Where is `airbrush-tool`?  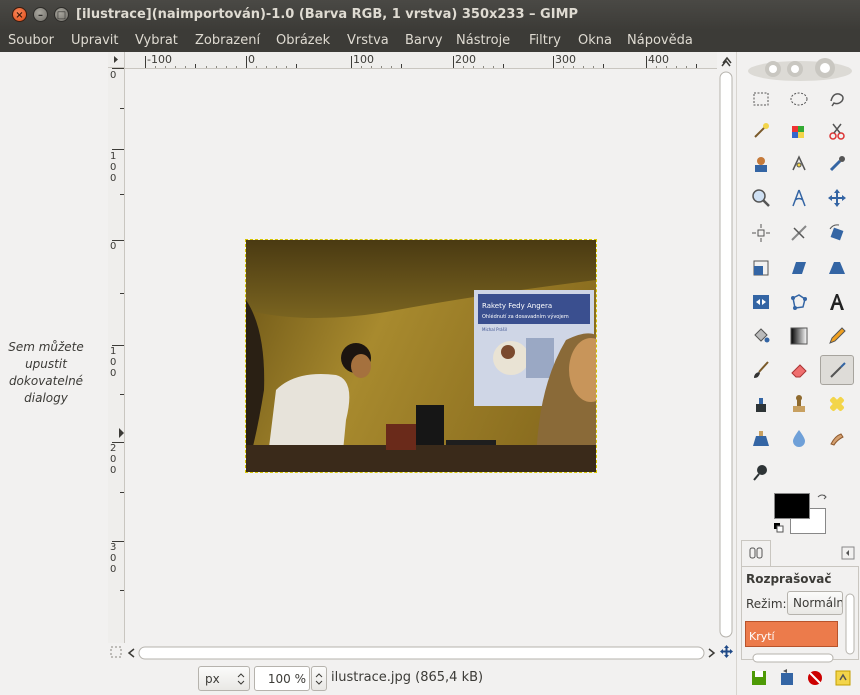
airbrush-tool is located at coordinates (837, 370).